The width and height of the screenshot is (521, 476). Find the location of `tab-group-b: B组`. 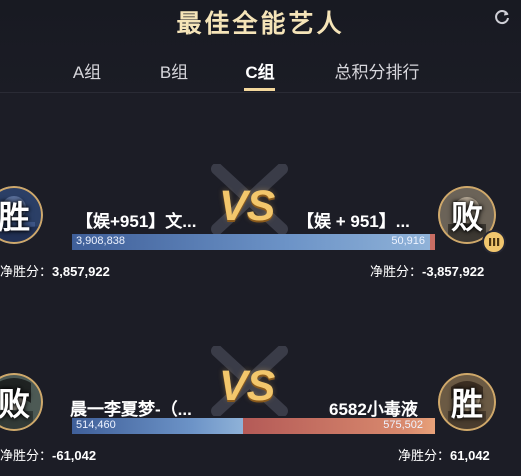

tab-group-b: B组 is located at coordinates (174, 70).